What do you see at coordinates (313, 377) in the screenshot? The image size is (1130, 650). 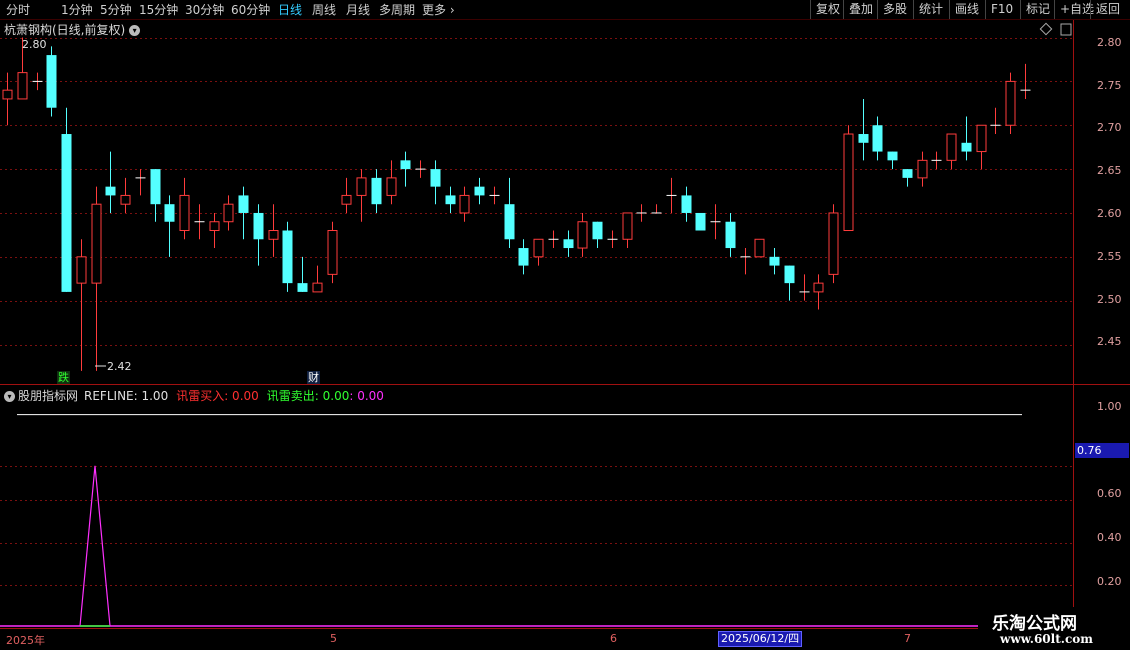 I see `event-tag-cai: 财` at bounding box center [313, 377].